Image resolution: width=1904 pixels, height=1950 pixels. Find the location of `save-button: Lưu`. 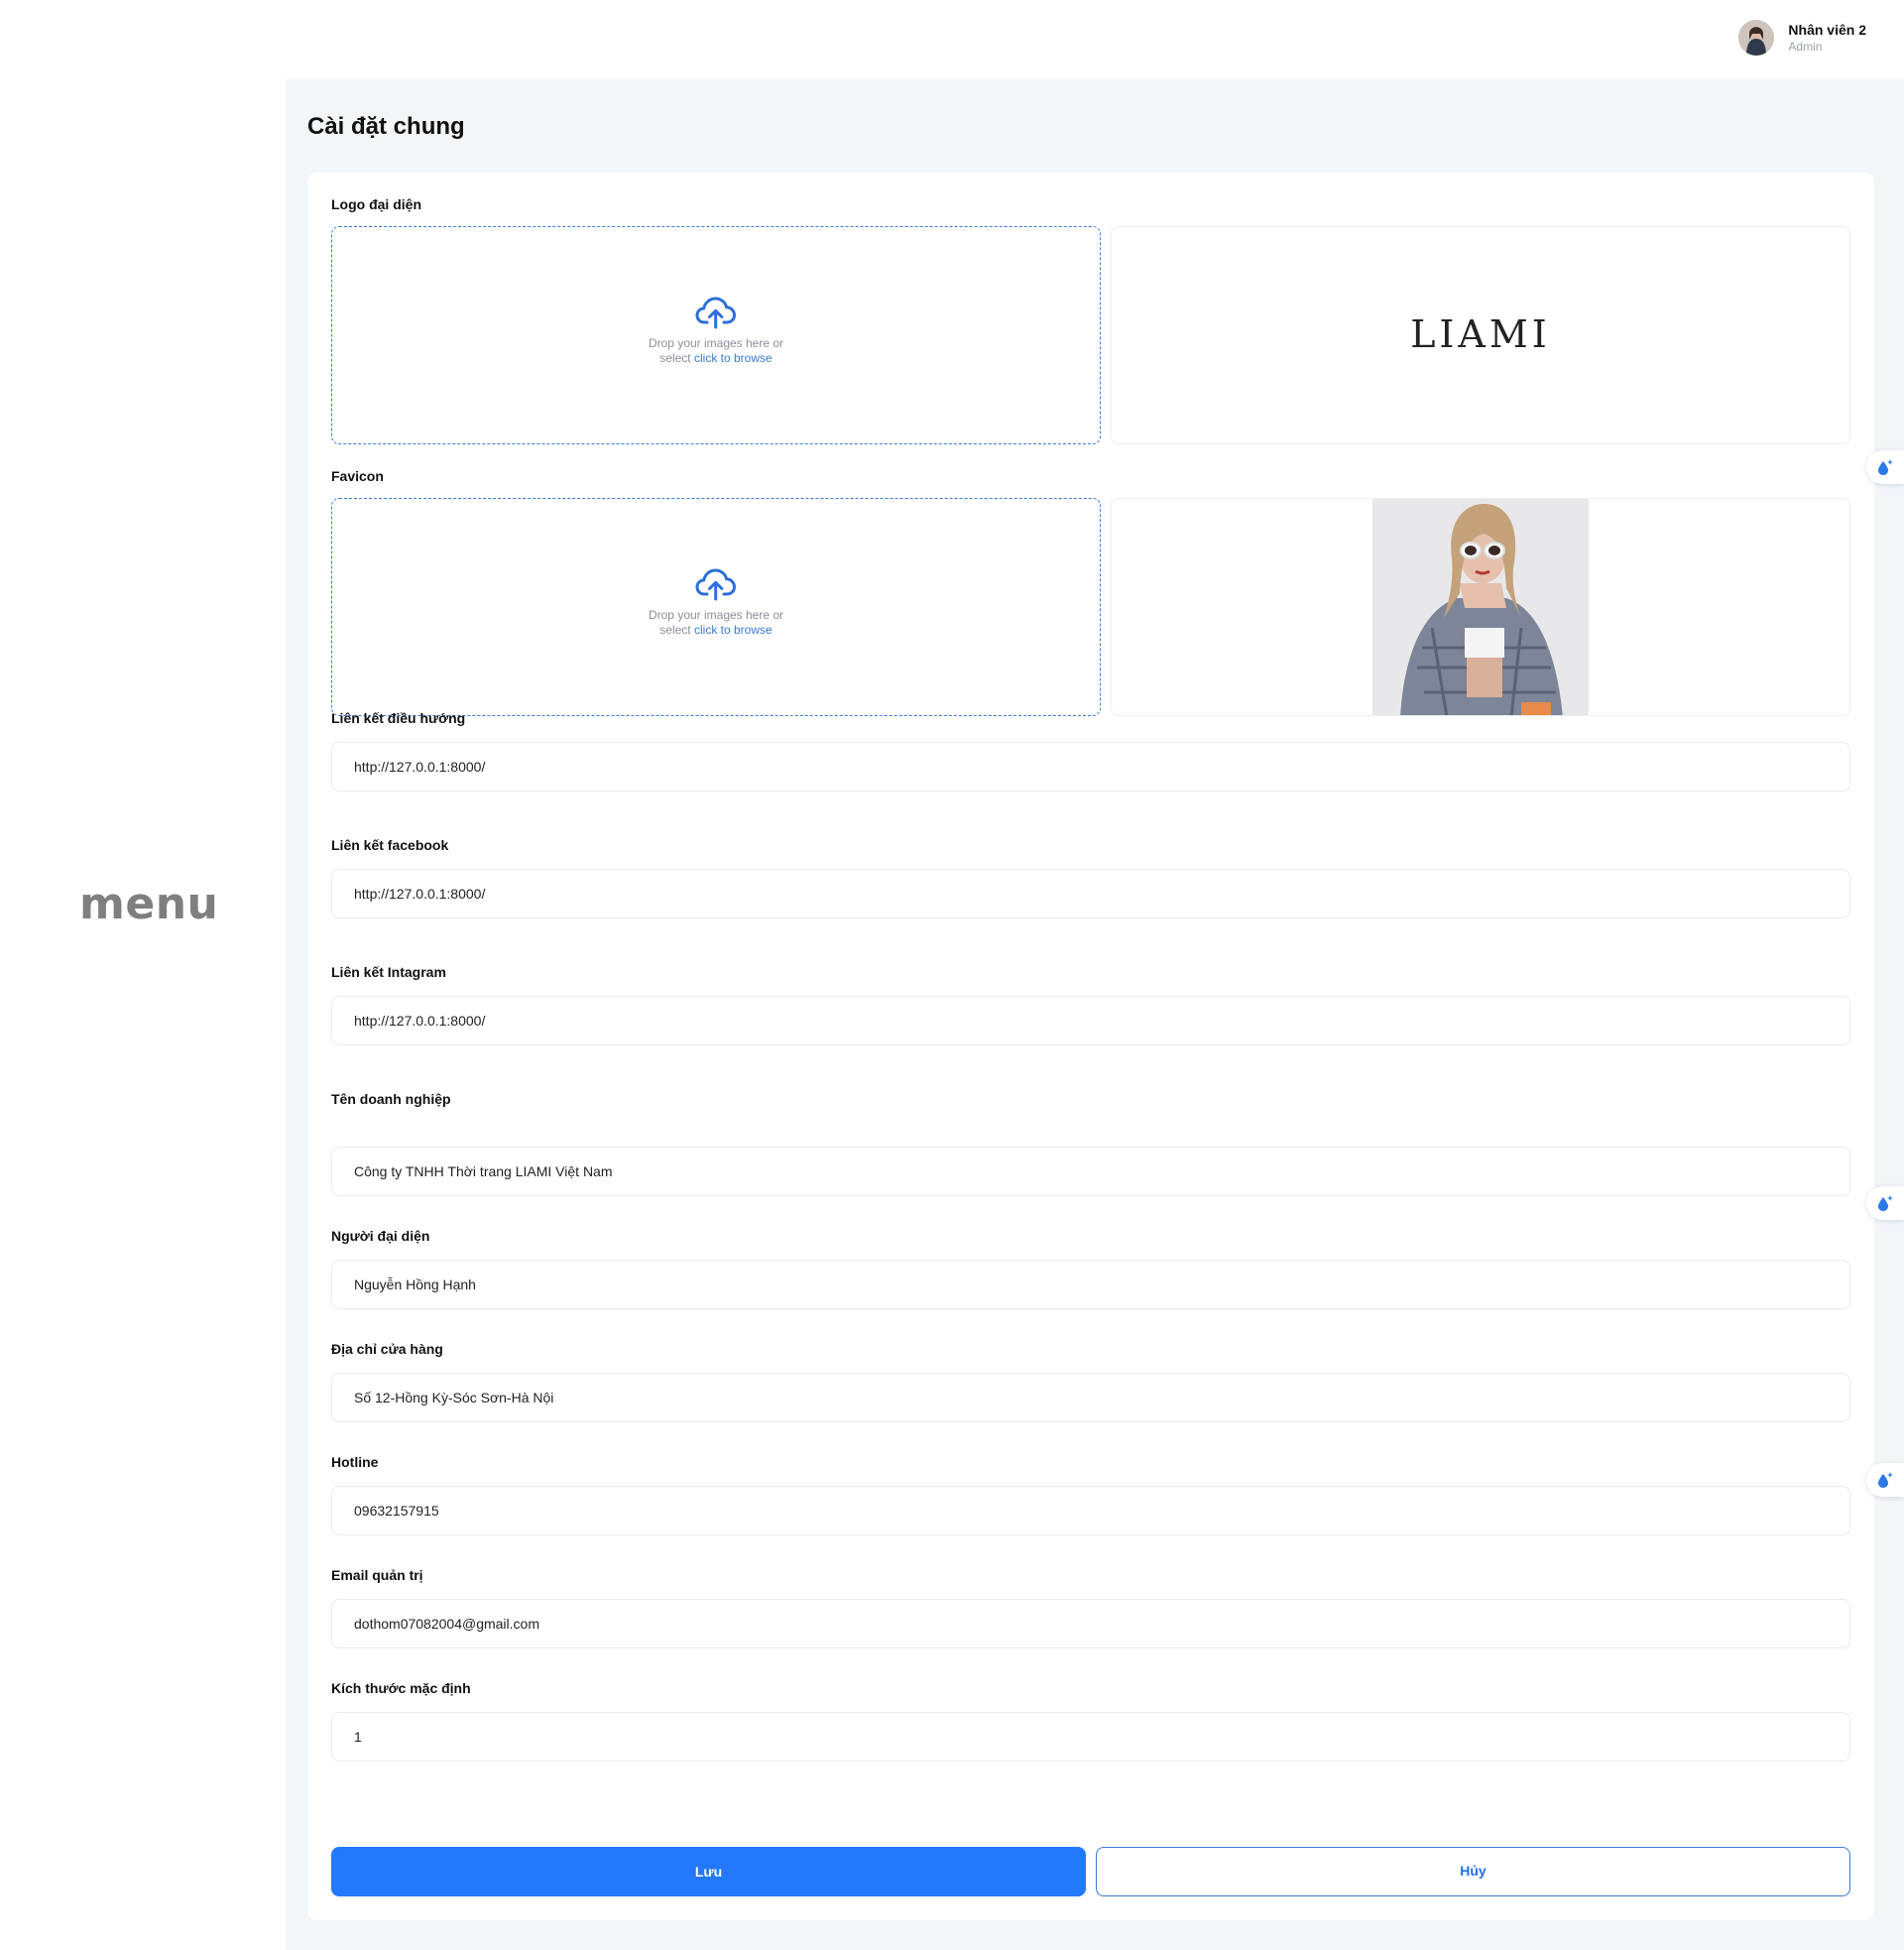

save-button: Lưu is located at coordinates (708, 1872).